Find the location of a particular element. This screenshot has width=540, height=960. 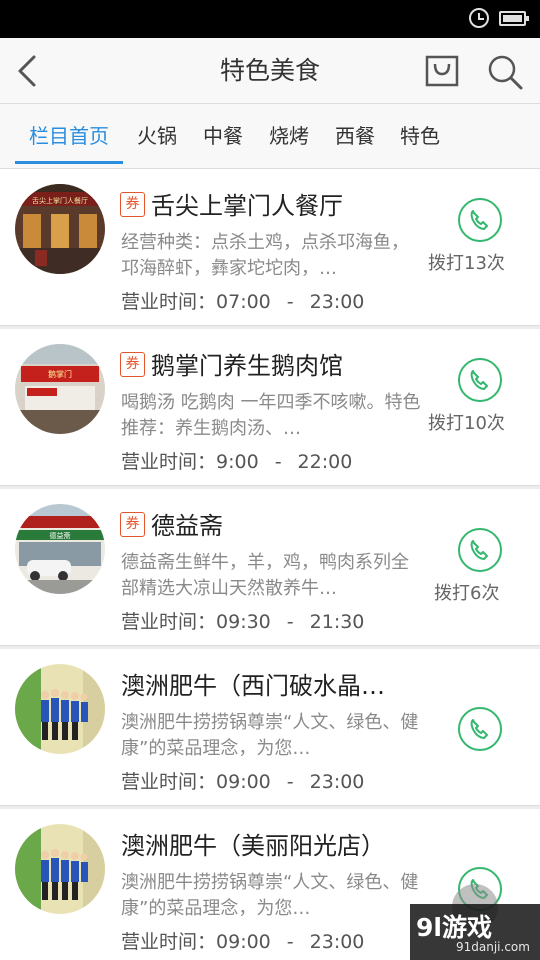

shopping-bag-icon is located at coordinates (442, 71).